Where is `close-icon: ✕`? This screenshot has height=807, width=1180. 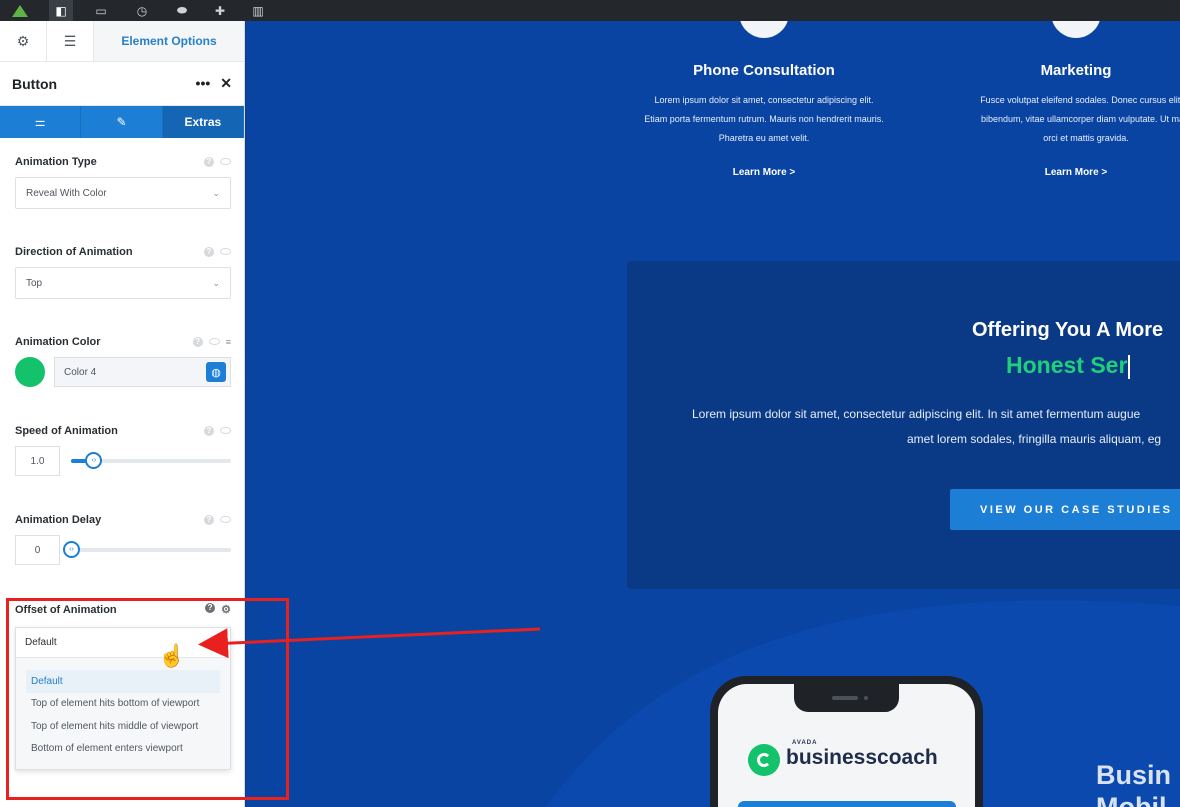 close-icon: ✕ is located at coordinates (226, 83).